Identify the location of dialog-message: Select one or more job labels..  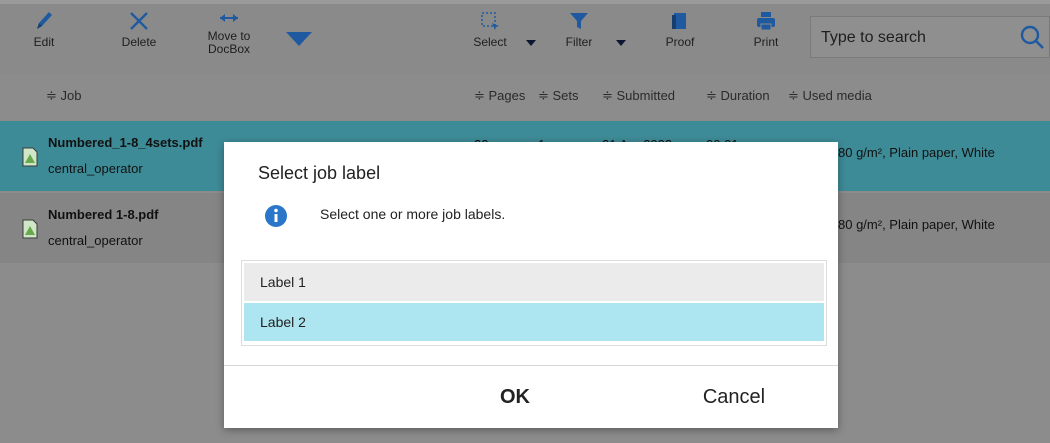
(413, 214).